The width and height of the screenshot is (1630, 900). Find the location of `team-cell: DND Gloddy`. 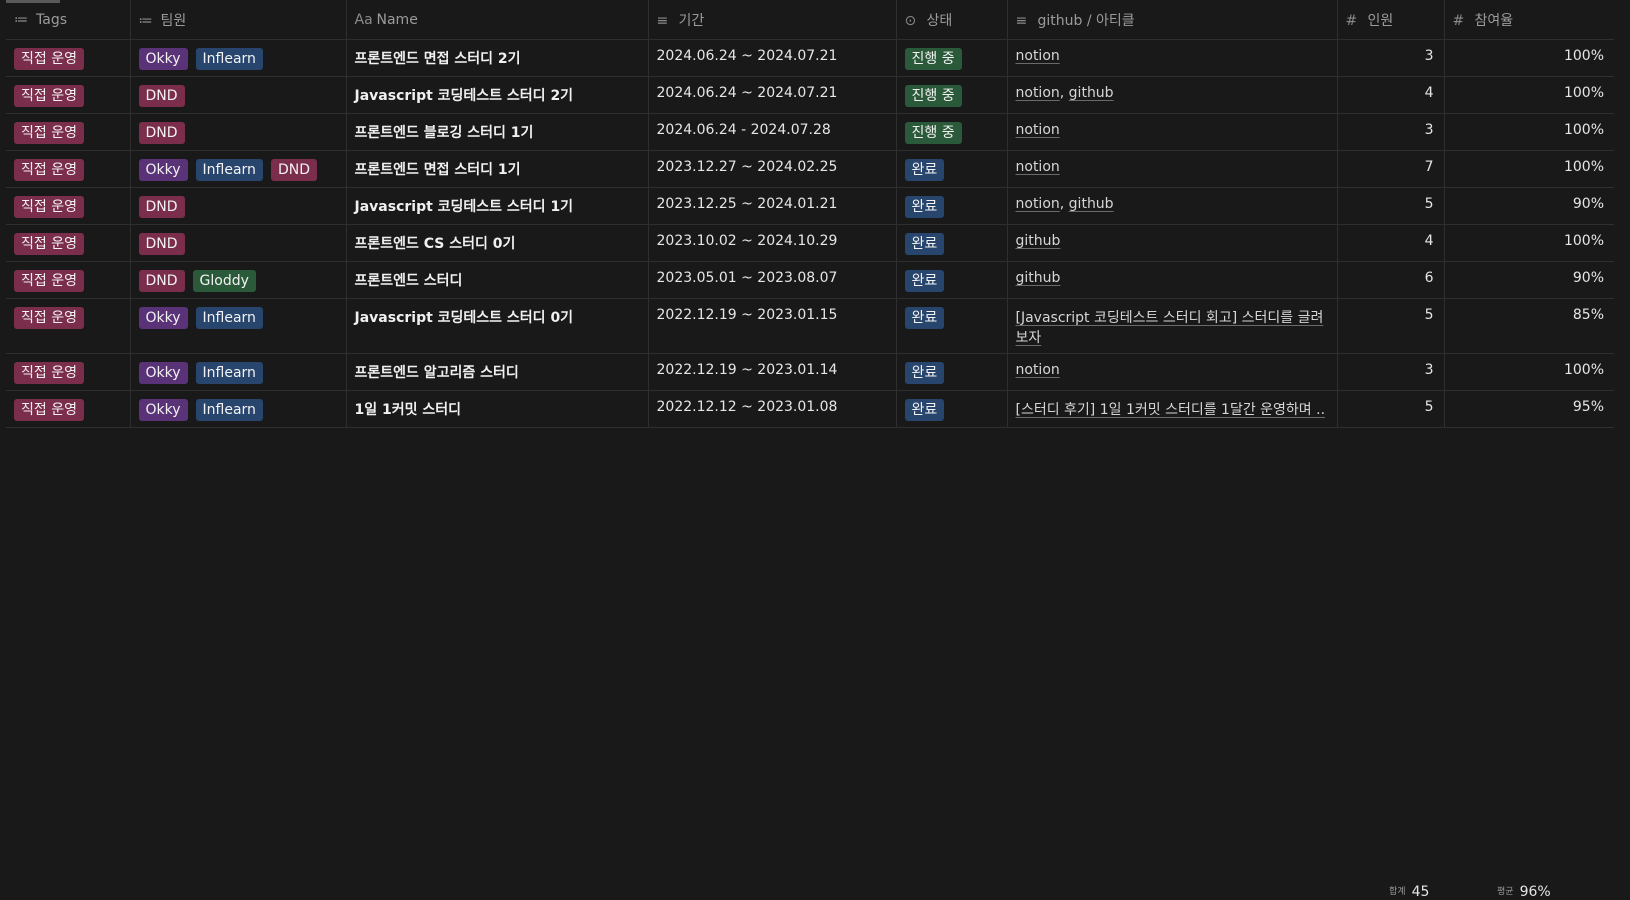

team-cell: DND Gloddy is located at coordinates (238, 280).